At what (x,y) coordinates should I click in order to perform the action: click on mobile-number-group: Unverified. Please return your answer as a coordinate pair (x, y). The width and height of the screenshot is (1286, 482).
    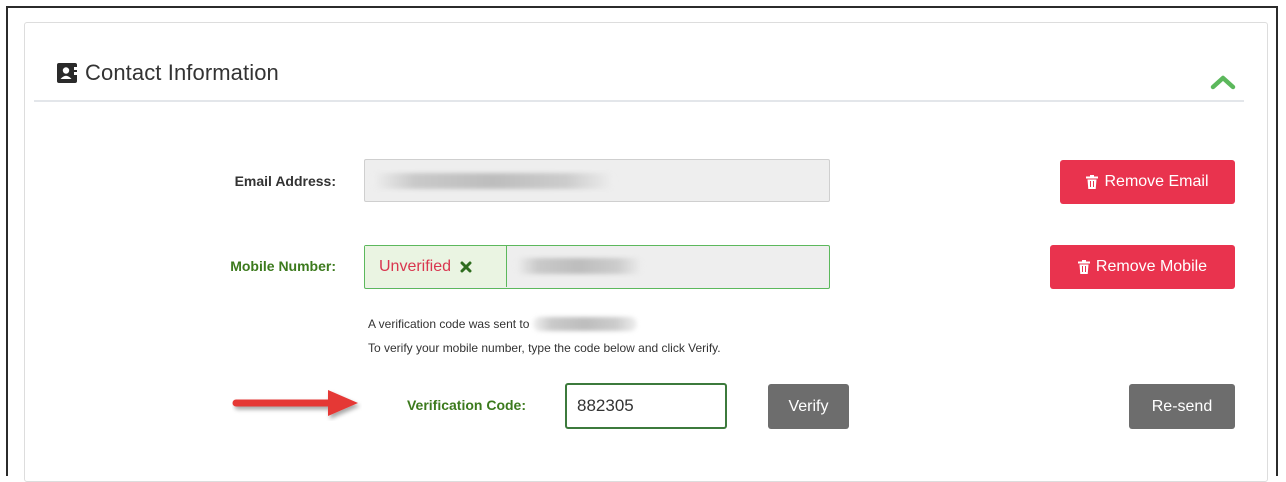
    Looking at the image, I should click on (597, 267).